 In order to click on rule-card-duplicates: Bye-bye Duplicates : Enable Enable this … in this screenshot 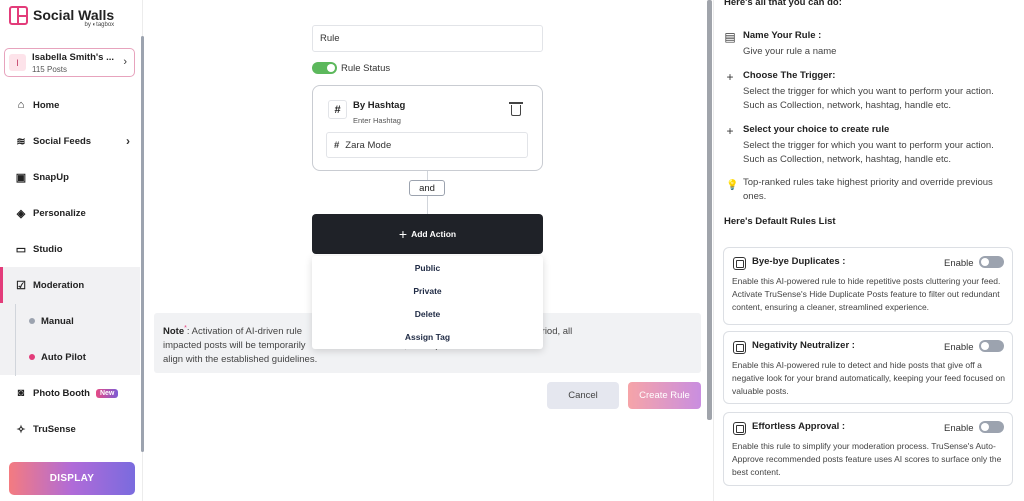, I will do `click(868, 286)`.